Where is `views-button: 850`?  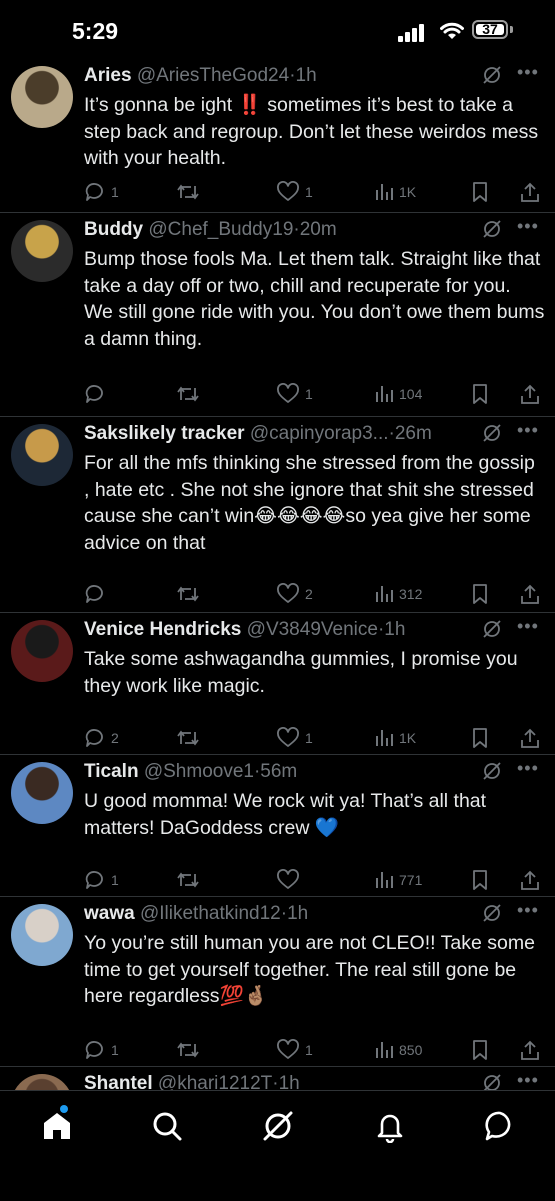 views-button: 850 is located at coordinates (398, 1050).